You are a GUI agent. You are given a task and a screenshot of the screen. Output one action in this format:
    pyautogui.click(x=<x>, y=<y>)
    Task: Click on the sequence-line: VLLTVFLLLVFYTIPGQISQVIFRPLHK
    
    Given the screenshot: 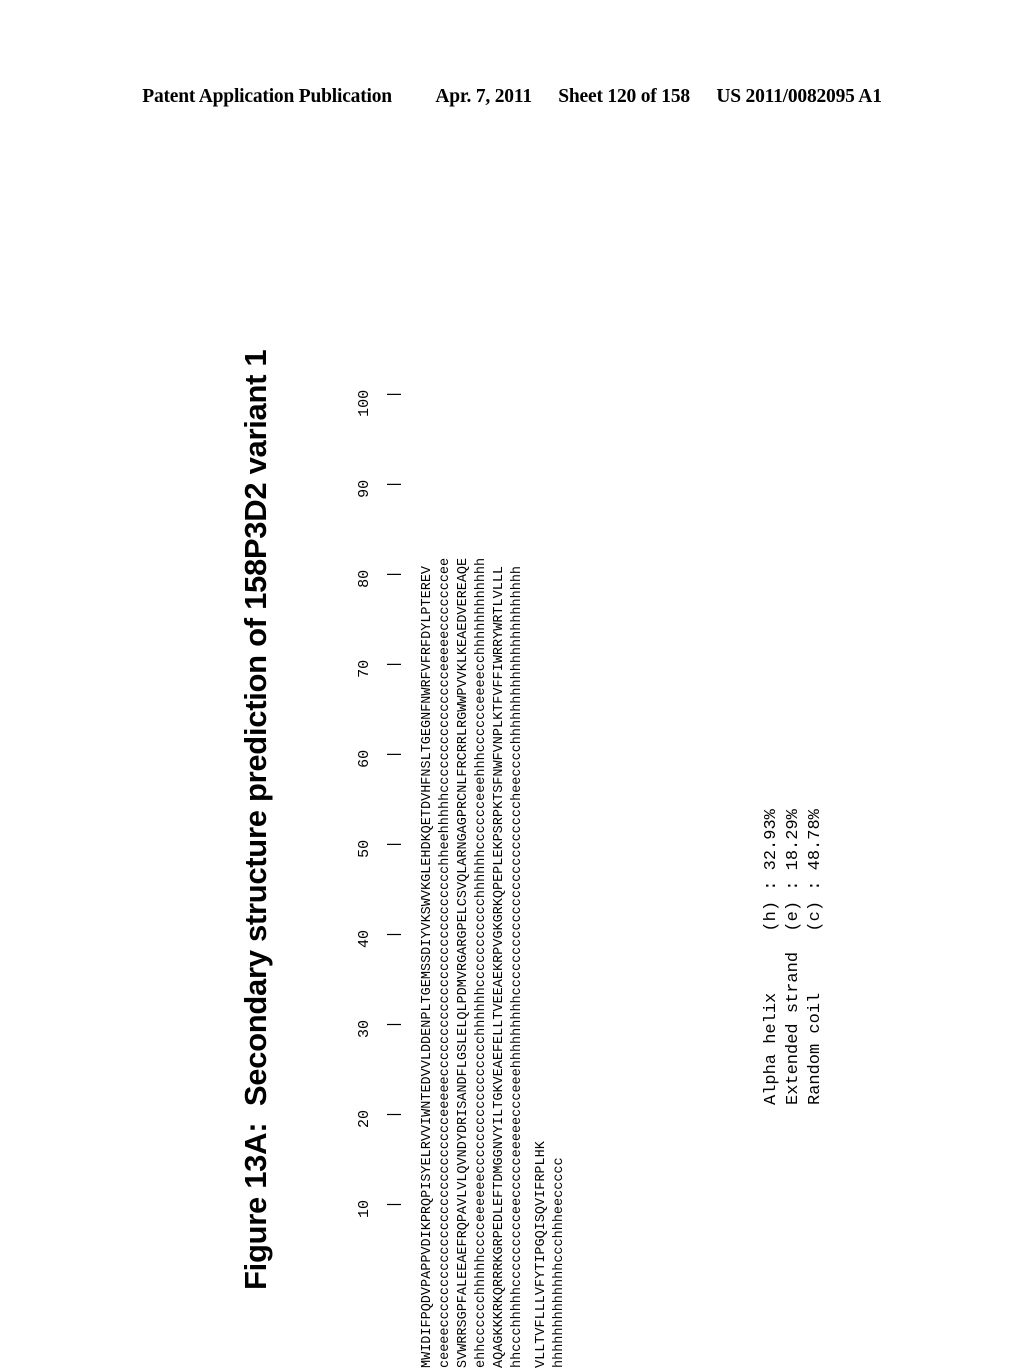 What is the action you would take?
    pyautogui.click(x=541, y=1254)
    